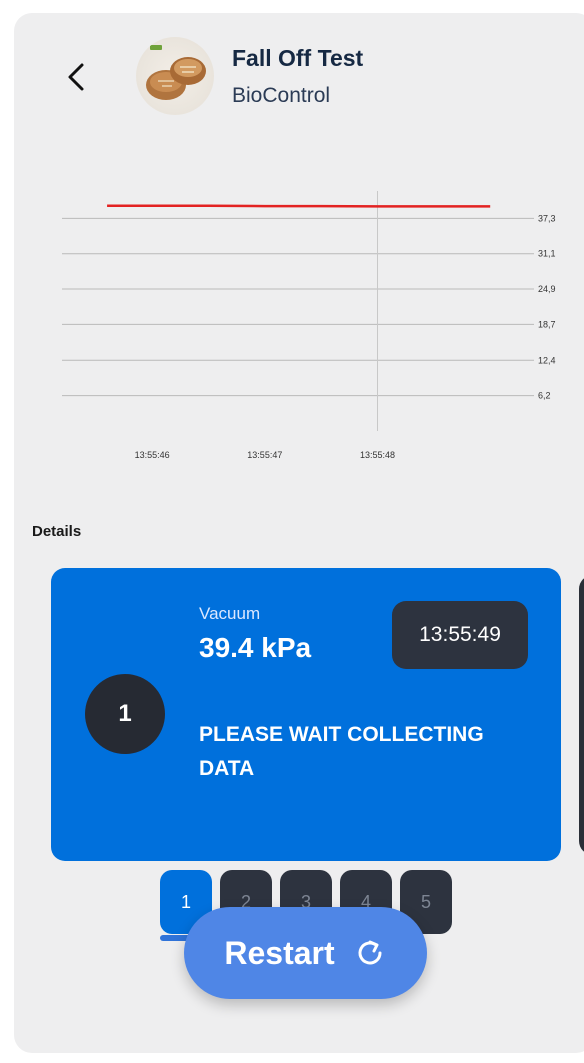 This screenshot has width=584, height=1063. I want to click on x-tick-label: 13:55:48, so click(377, 455).